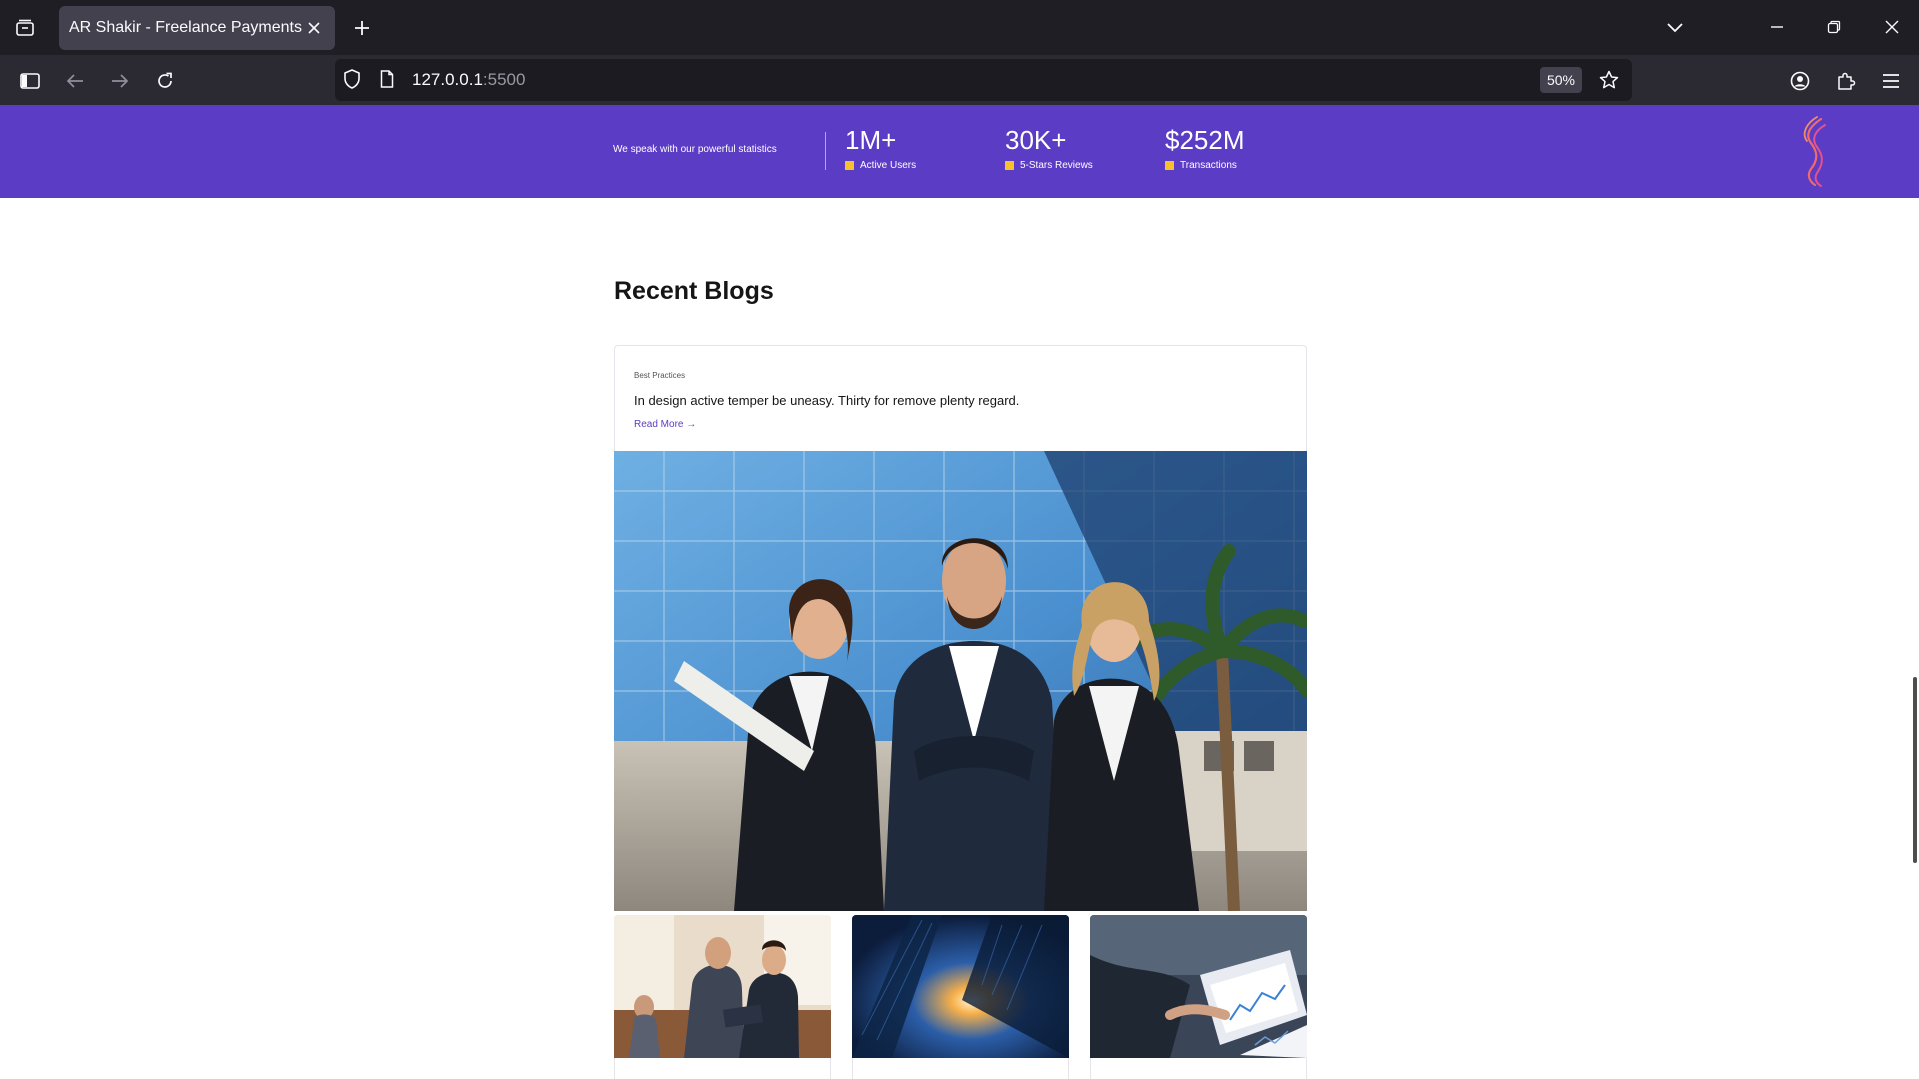  I want to click on back-button, so click(75, 81).